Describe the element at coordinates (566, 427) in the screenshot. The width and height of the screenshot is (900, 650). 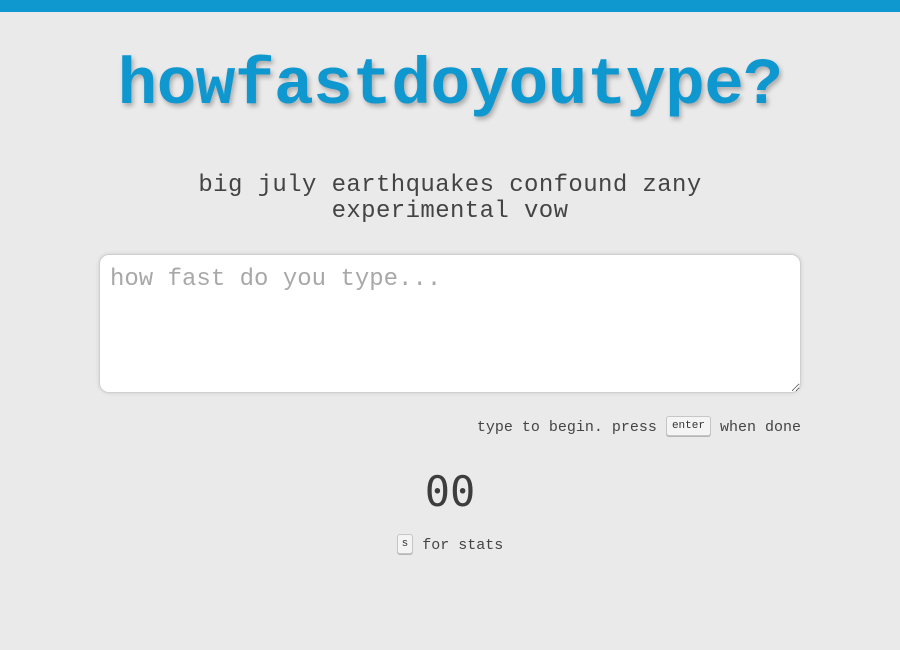
I see `hint-text-before: type to begin. press` at that location.